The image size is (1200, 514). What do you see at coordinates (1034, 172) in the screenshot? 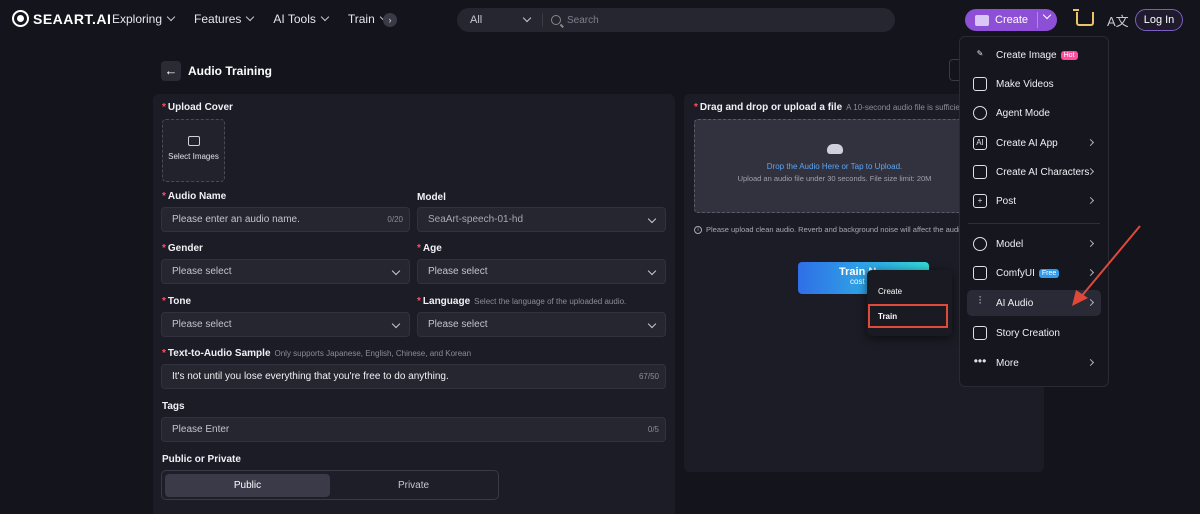
I see `menu-create-ai-characters: Create AI Characters` at bounding box center [1034, 172].